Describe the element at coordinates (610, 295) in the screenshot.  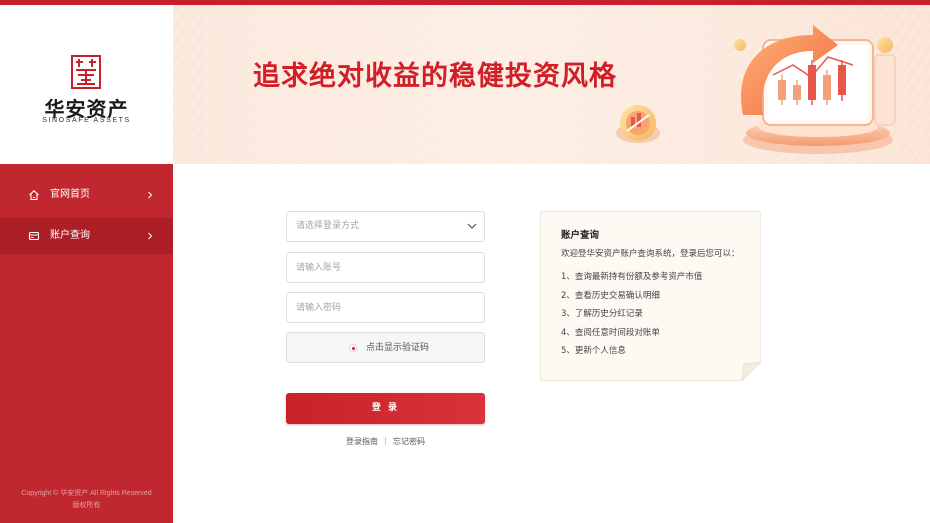
I see `list-item: 2、查看历史交易确认明细` at that location.